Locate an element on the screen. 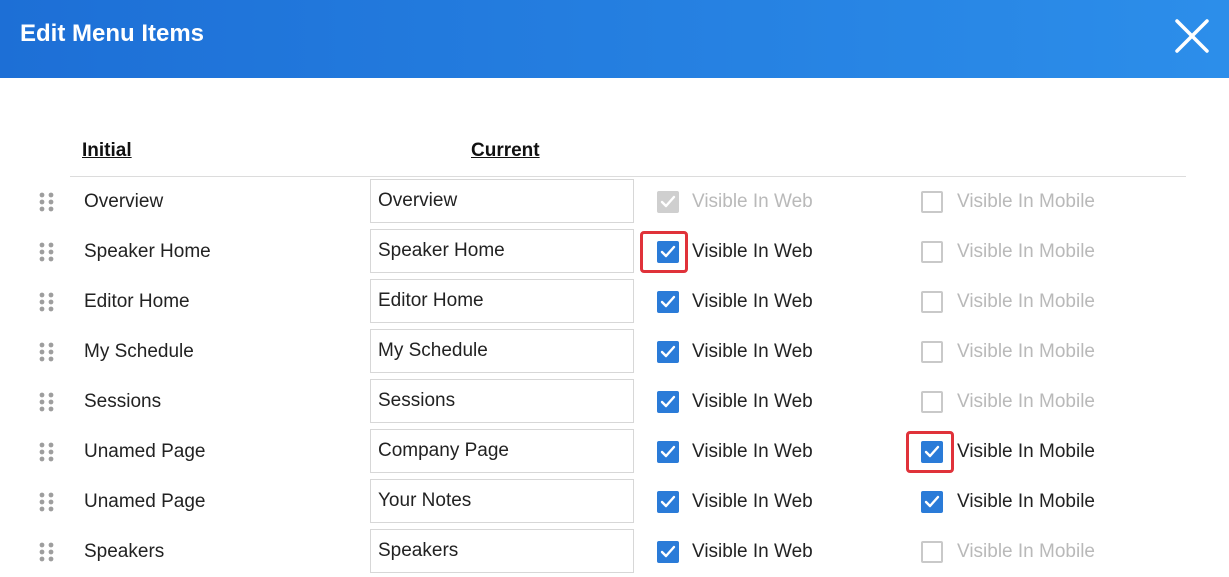 This screenshot has height=577, width=1229. initial-name: Speaker Home is located at coordinates (147, 251).